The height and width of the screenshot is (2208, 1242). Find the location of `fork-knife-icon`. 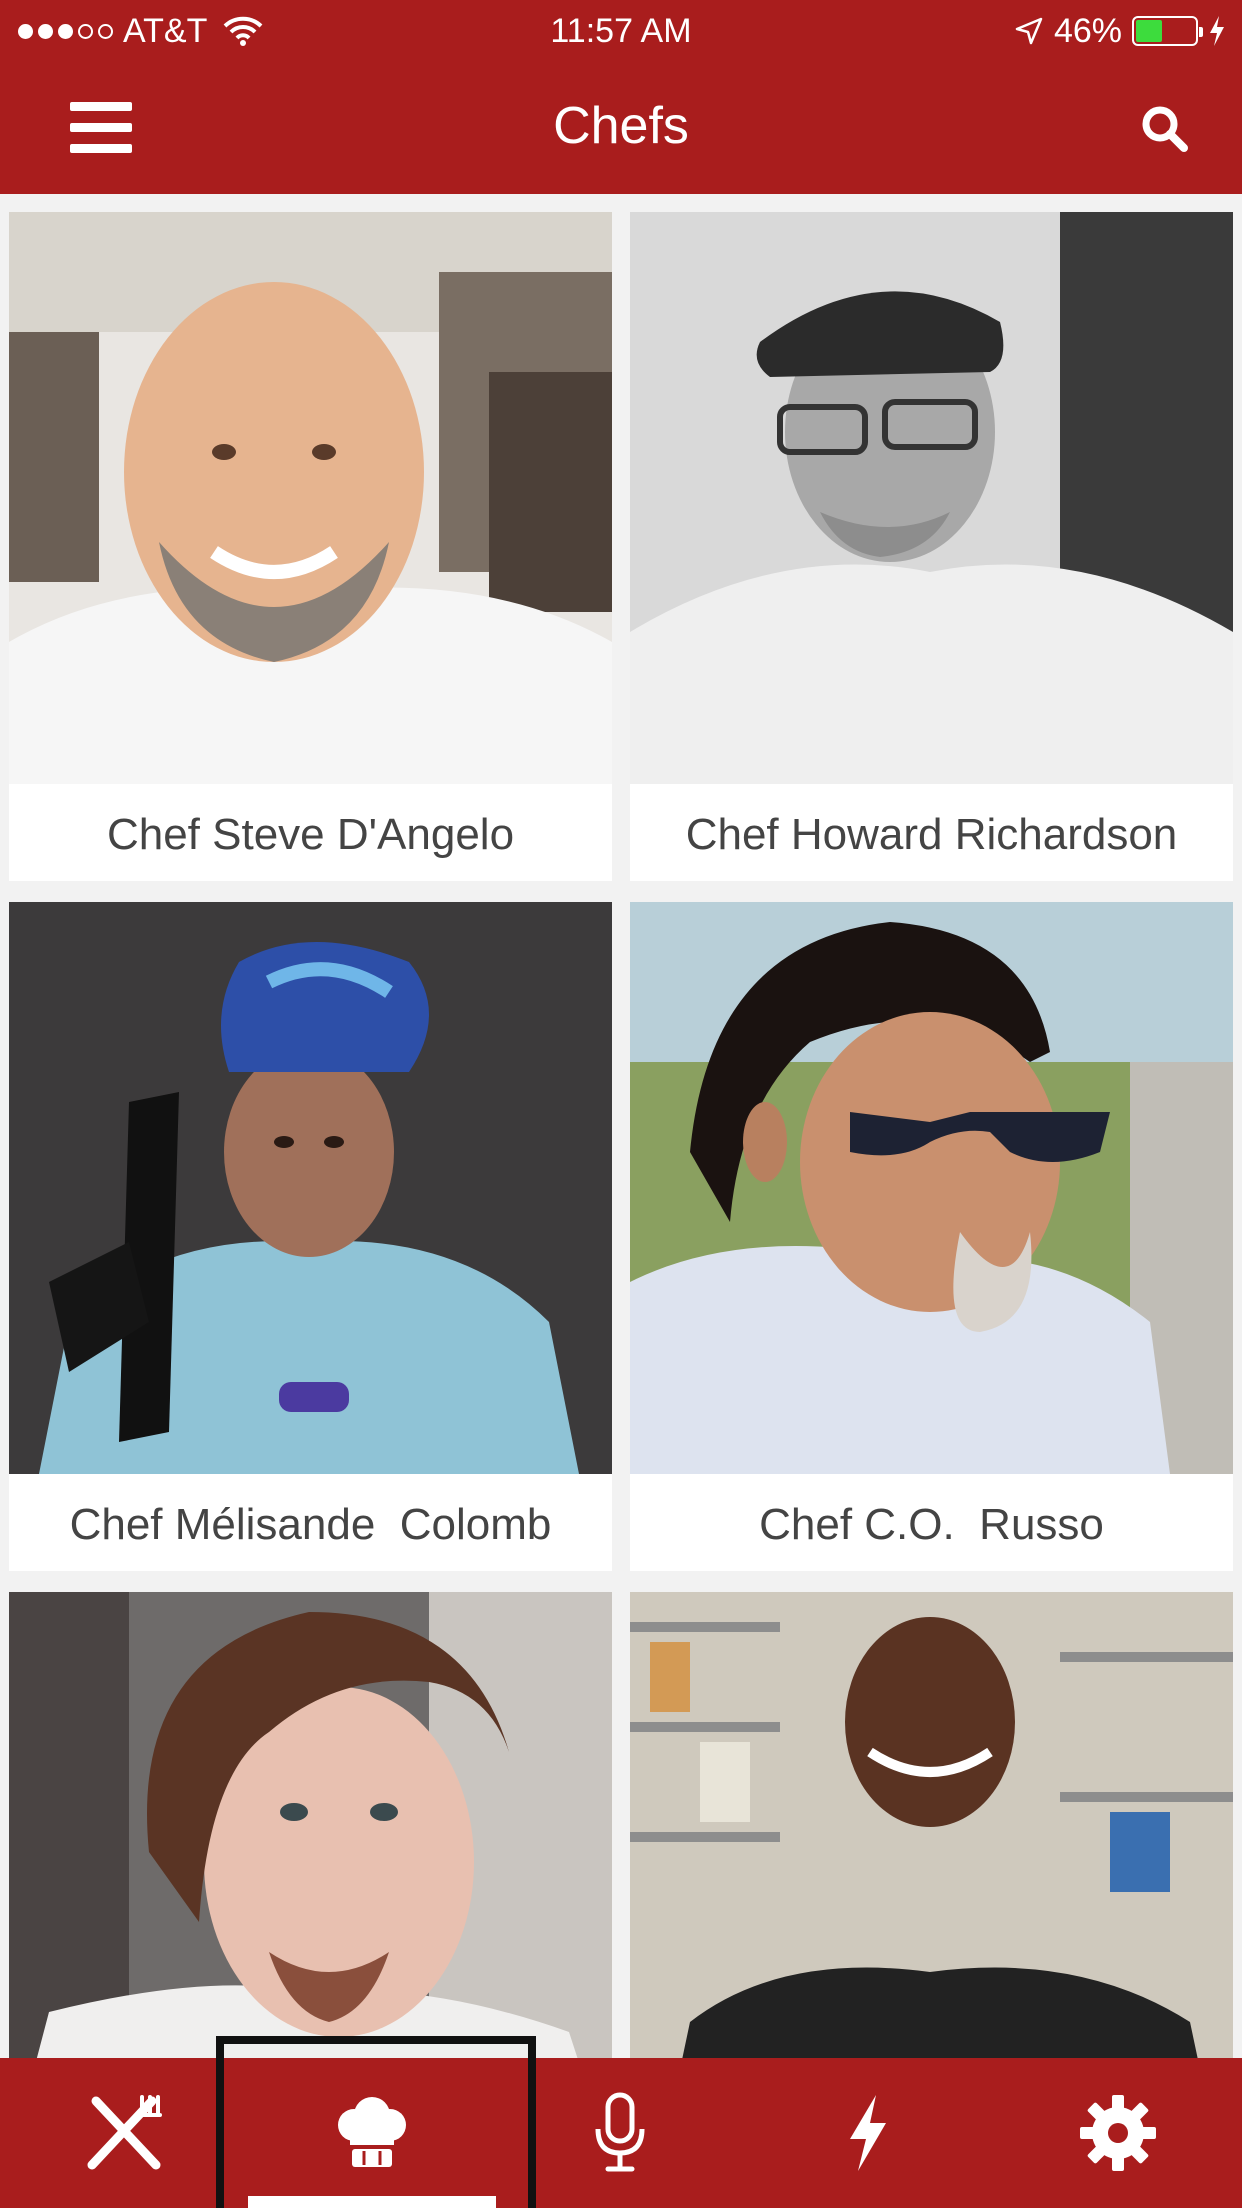

fork-knife-icon is located at coordinates (124, 2132).